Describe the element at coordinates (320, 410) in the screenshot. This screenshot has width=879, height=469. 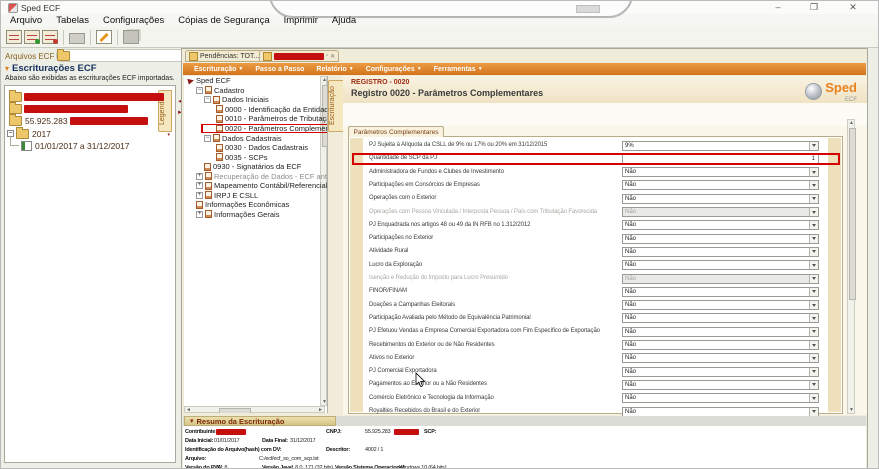
I see `scroll-right-icon: ►` at that location.